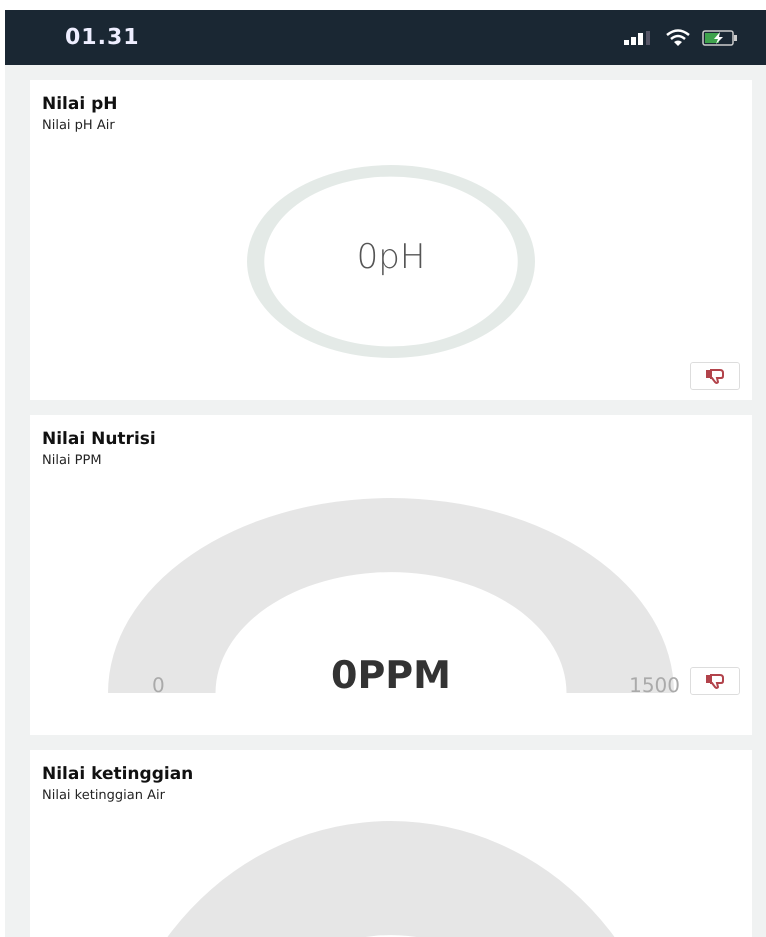 This screenshot has width=766, height=937. I want to click on gauge-value: 0PPM, so click(391, 675).